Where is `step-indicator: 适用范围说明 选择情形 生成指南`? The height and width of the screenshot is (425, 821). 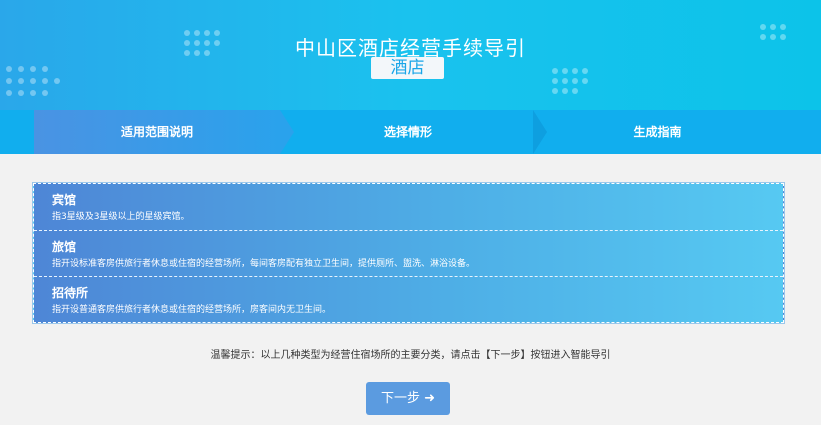
step-indicator: 适用范围说明 选择情形 生成指南 is located at coordinates (410, 132).